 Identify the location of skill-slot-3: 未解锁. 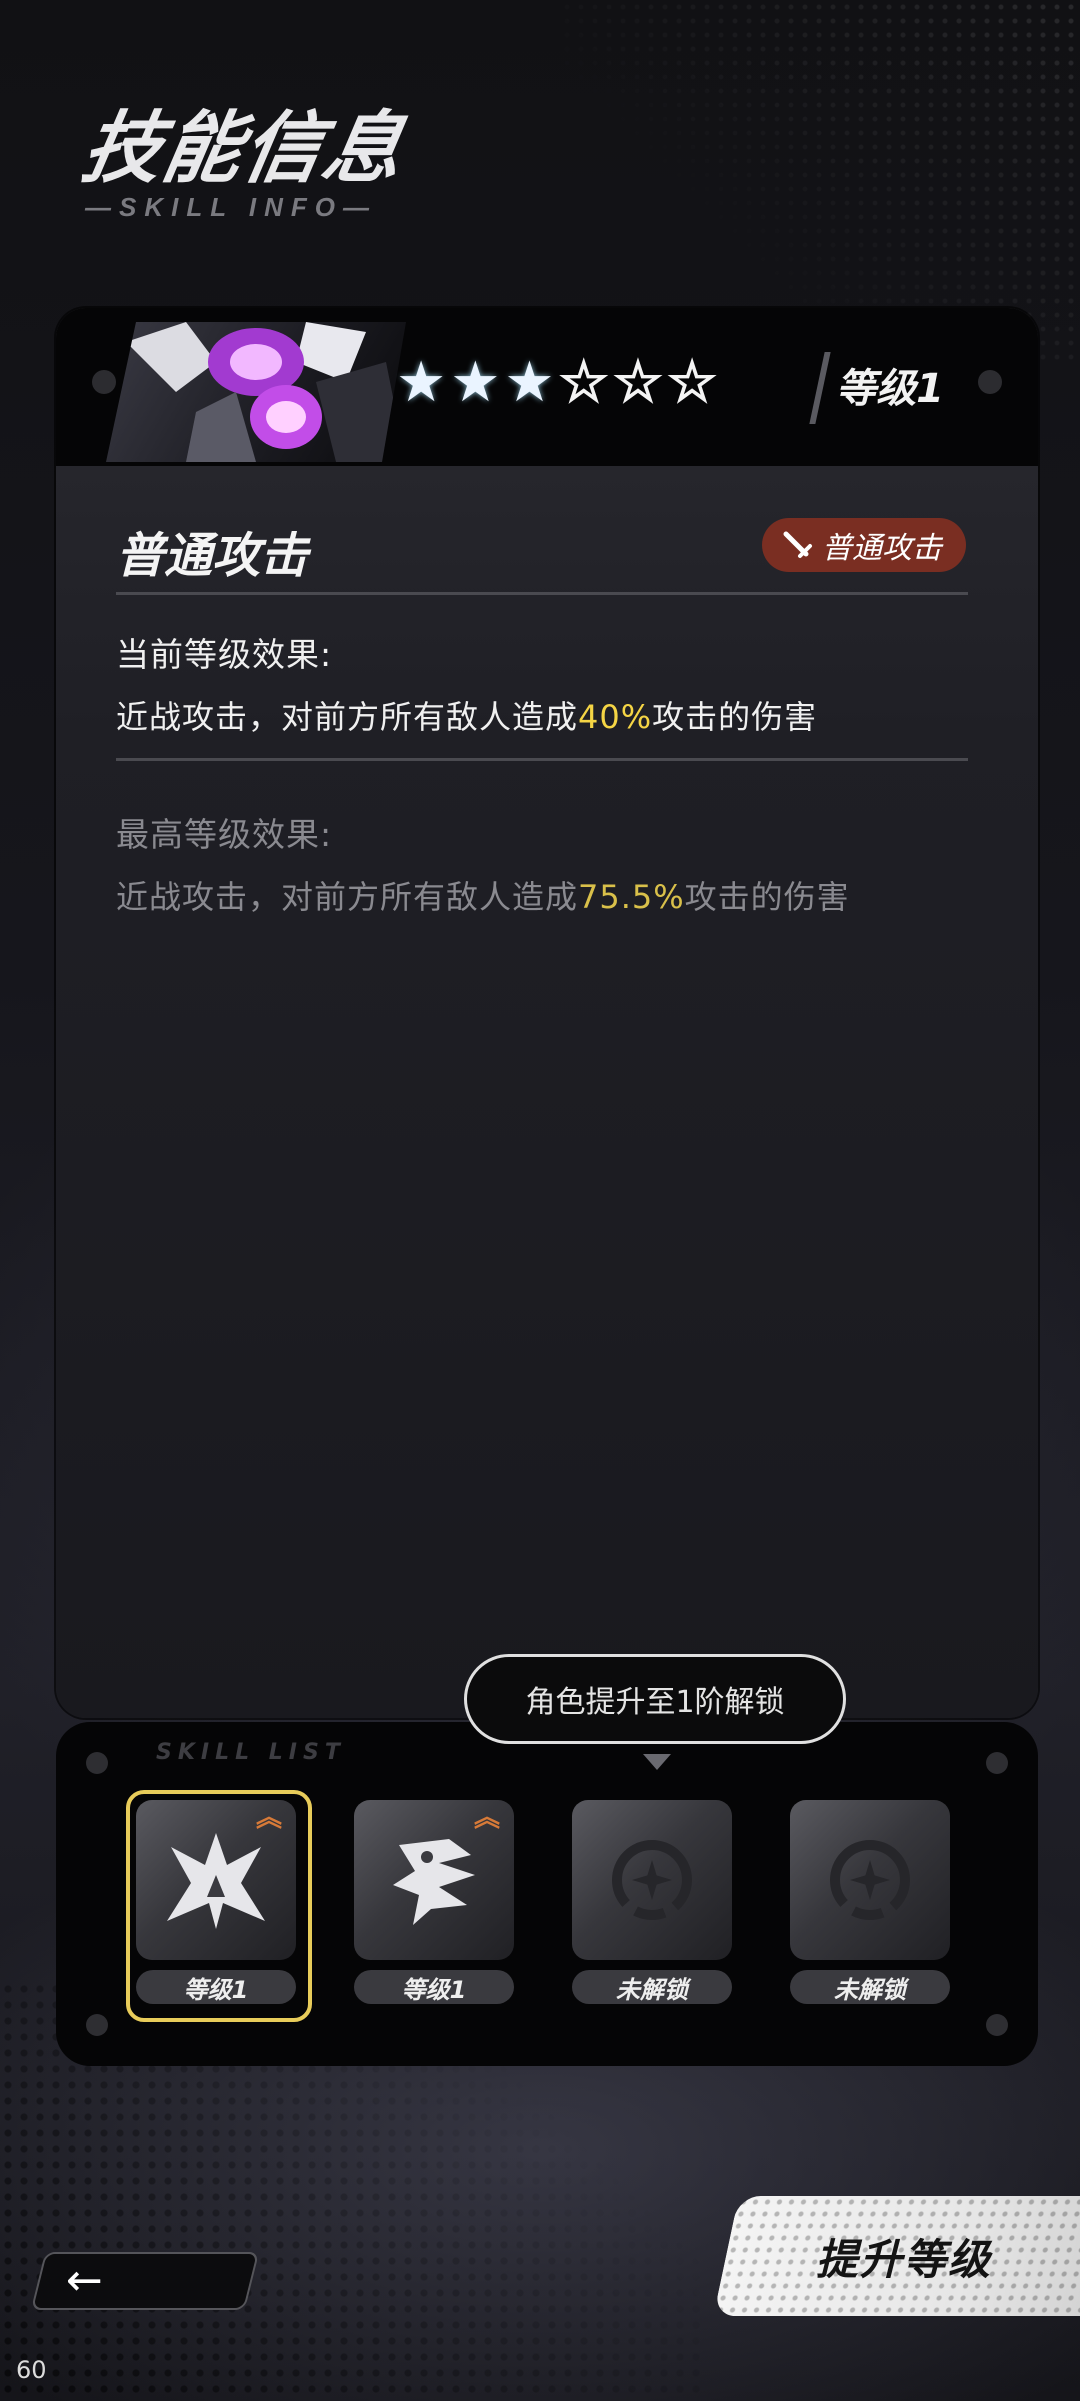
(652, 1902).